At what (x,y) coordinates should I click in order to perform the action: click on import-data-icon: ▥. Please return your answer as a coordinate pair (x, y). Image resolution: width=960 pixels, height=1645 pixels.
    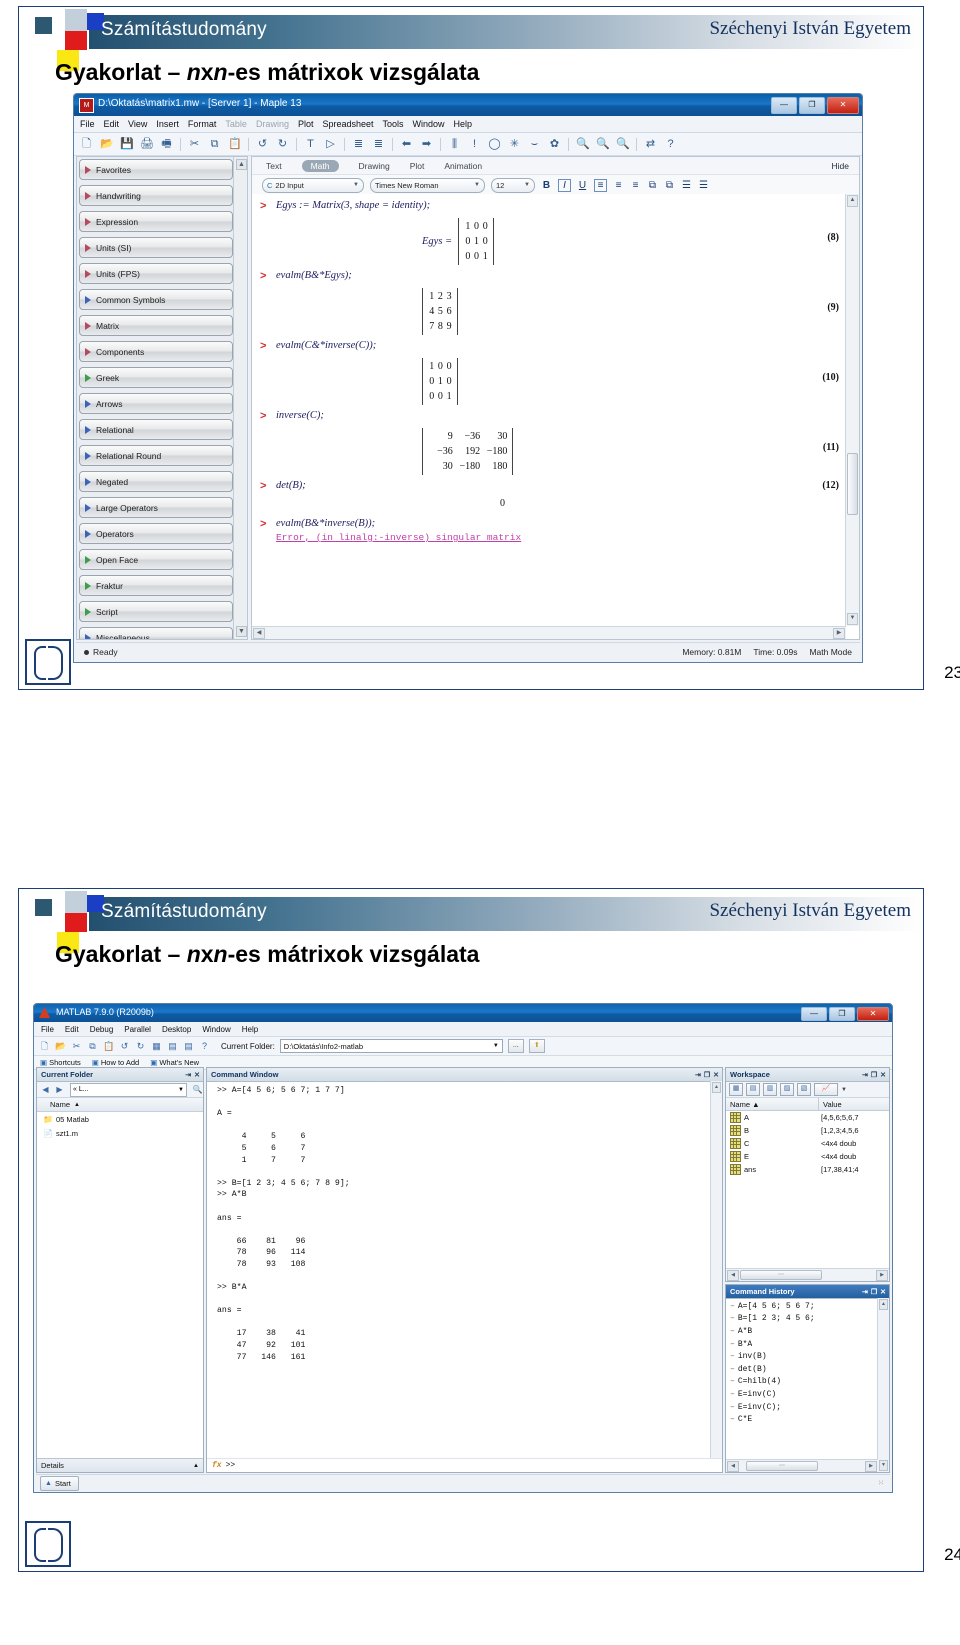
    Looking at the image, I should click on (770, 1089).